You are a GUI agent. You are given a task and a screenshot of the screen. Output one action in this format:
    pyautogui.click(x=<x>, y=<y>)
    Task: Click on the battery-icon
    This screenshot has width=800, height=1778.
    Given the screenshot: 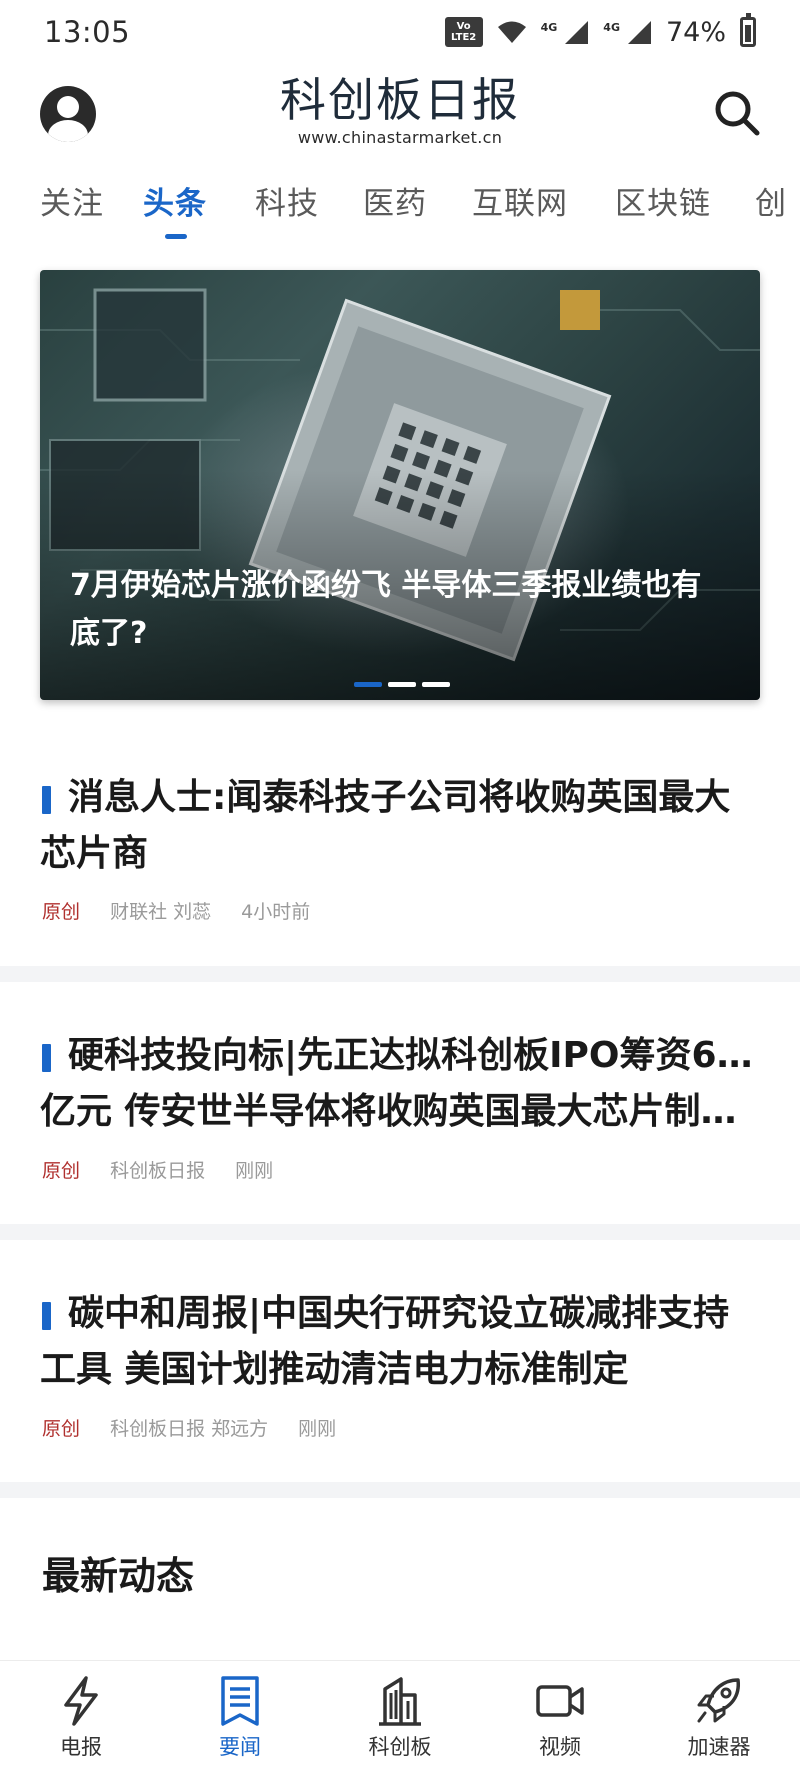 What is the action you would take?
    pyautogui.click(x=748, y=30)
    